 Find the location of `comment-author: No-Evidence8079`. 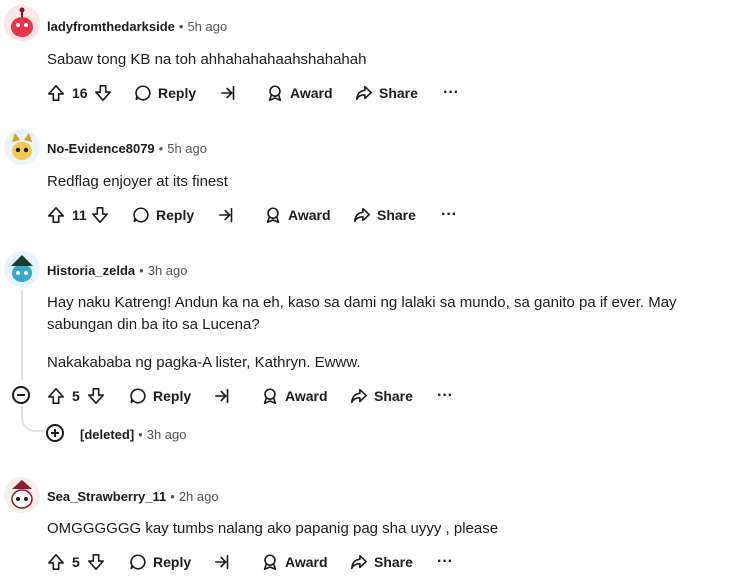

comment-author: No-Evidence8079 is located at coordinates (101, 148).